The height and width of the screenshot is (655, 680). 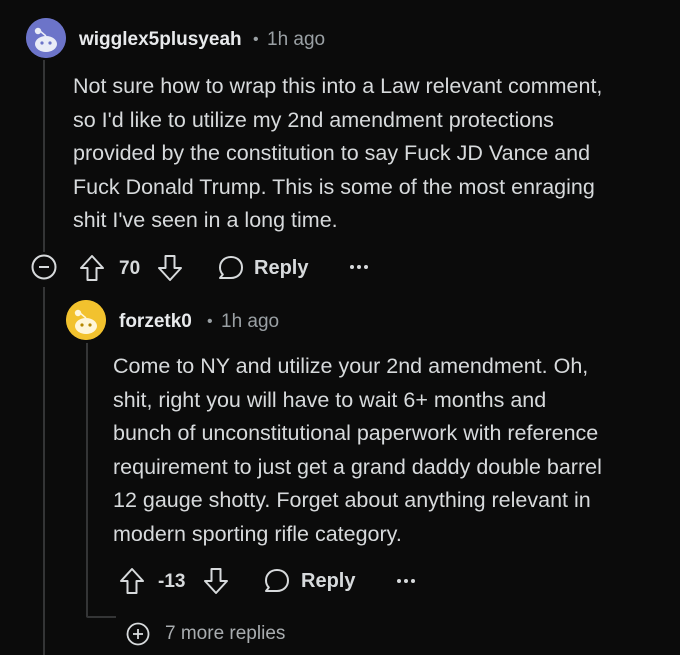 What do you see at coordinates (257, 533) in the screenshot?
I see `comment-line: modern sporting rifle category.` at bounding box center [257, 533].